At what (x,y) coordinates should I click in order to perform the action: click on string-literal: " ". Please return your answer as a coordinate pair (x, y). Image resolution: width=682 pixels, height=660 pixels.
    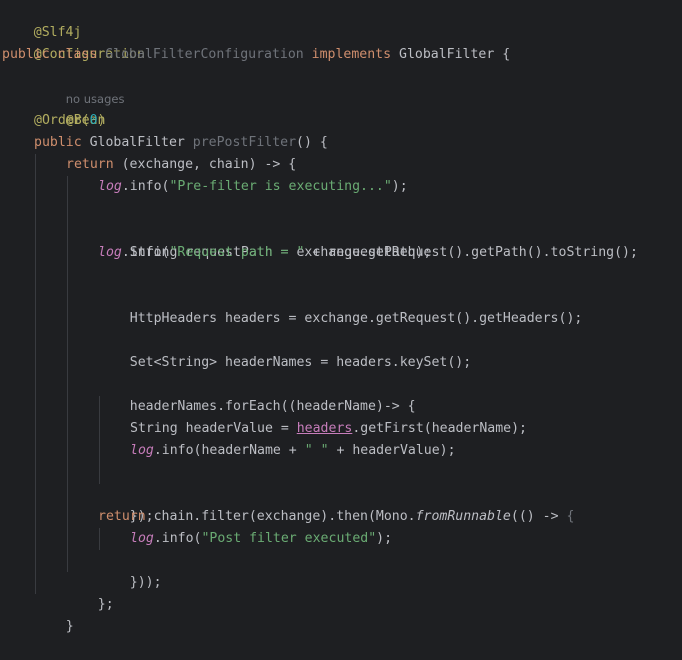
    Looking at the image, I should click on (316, 450).